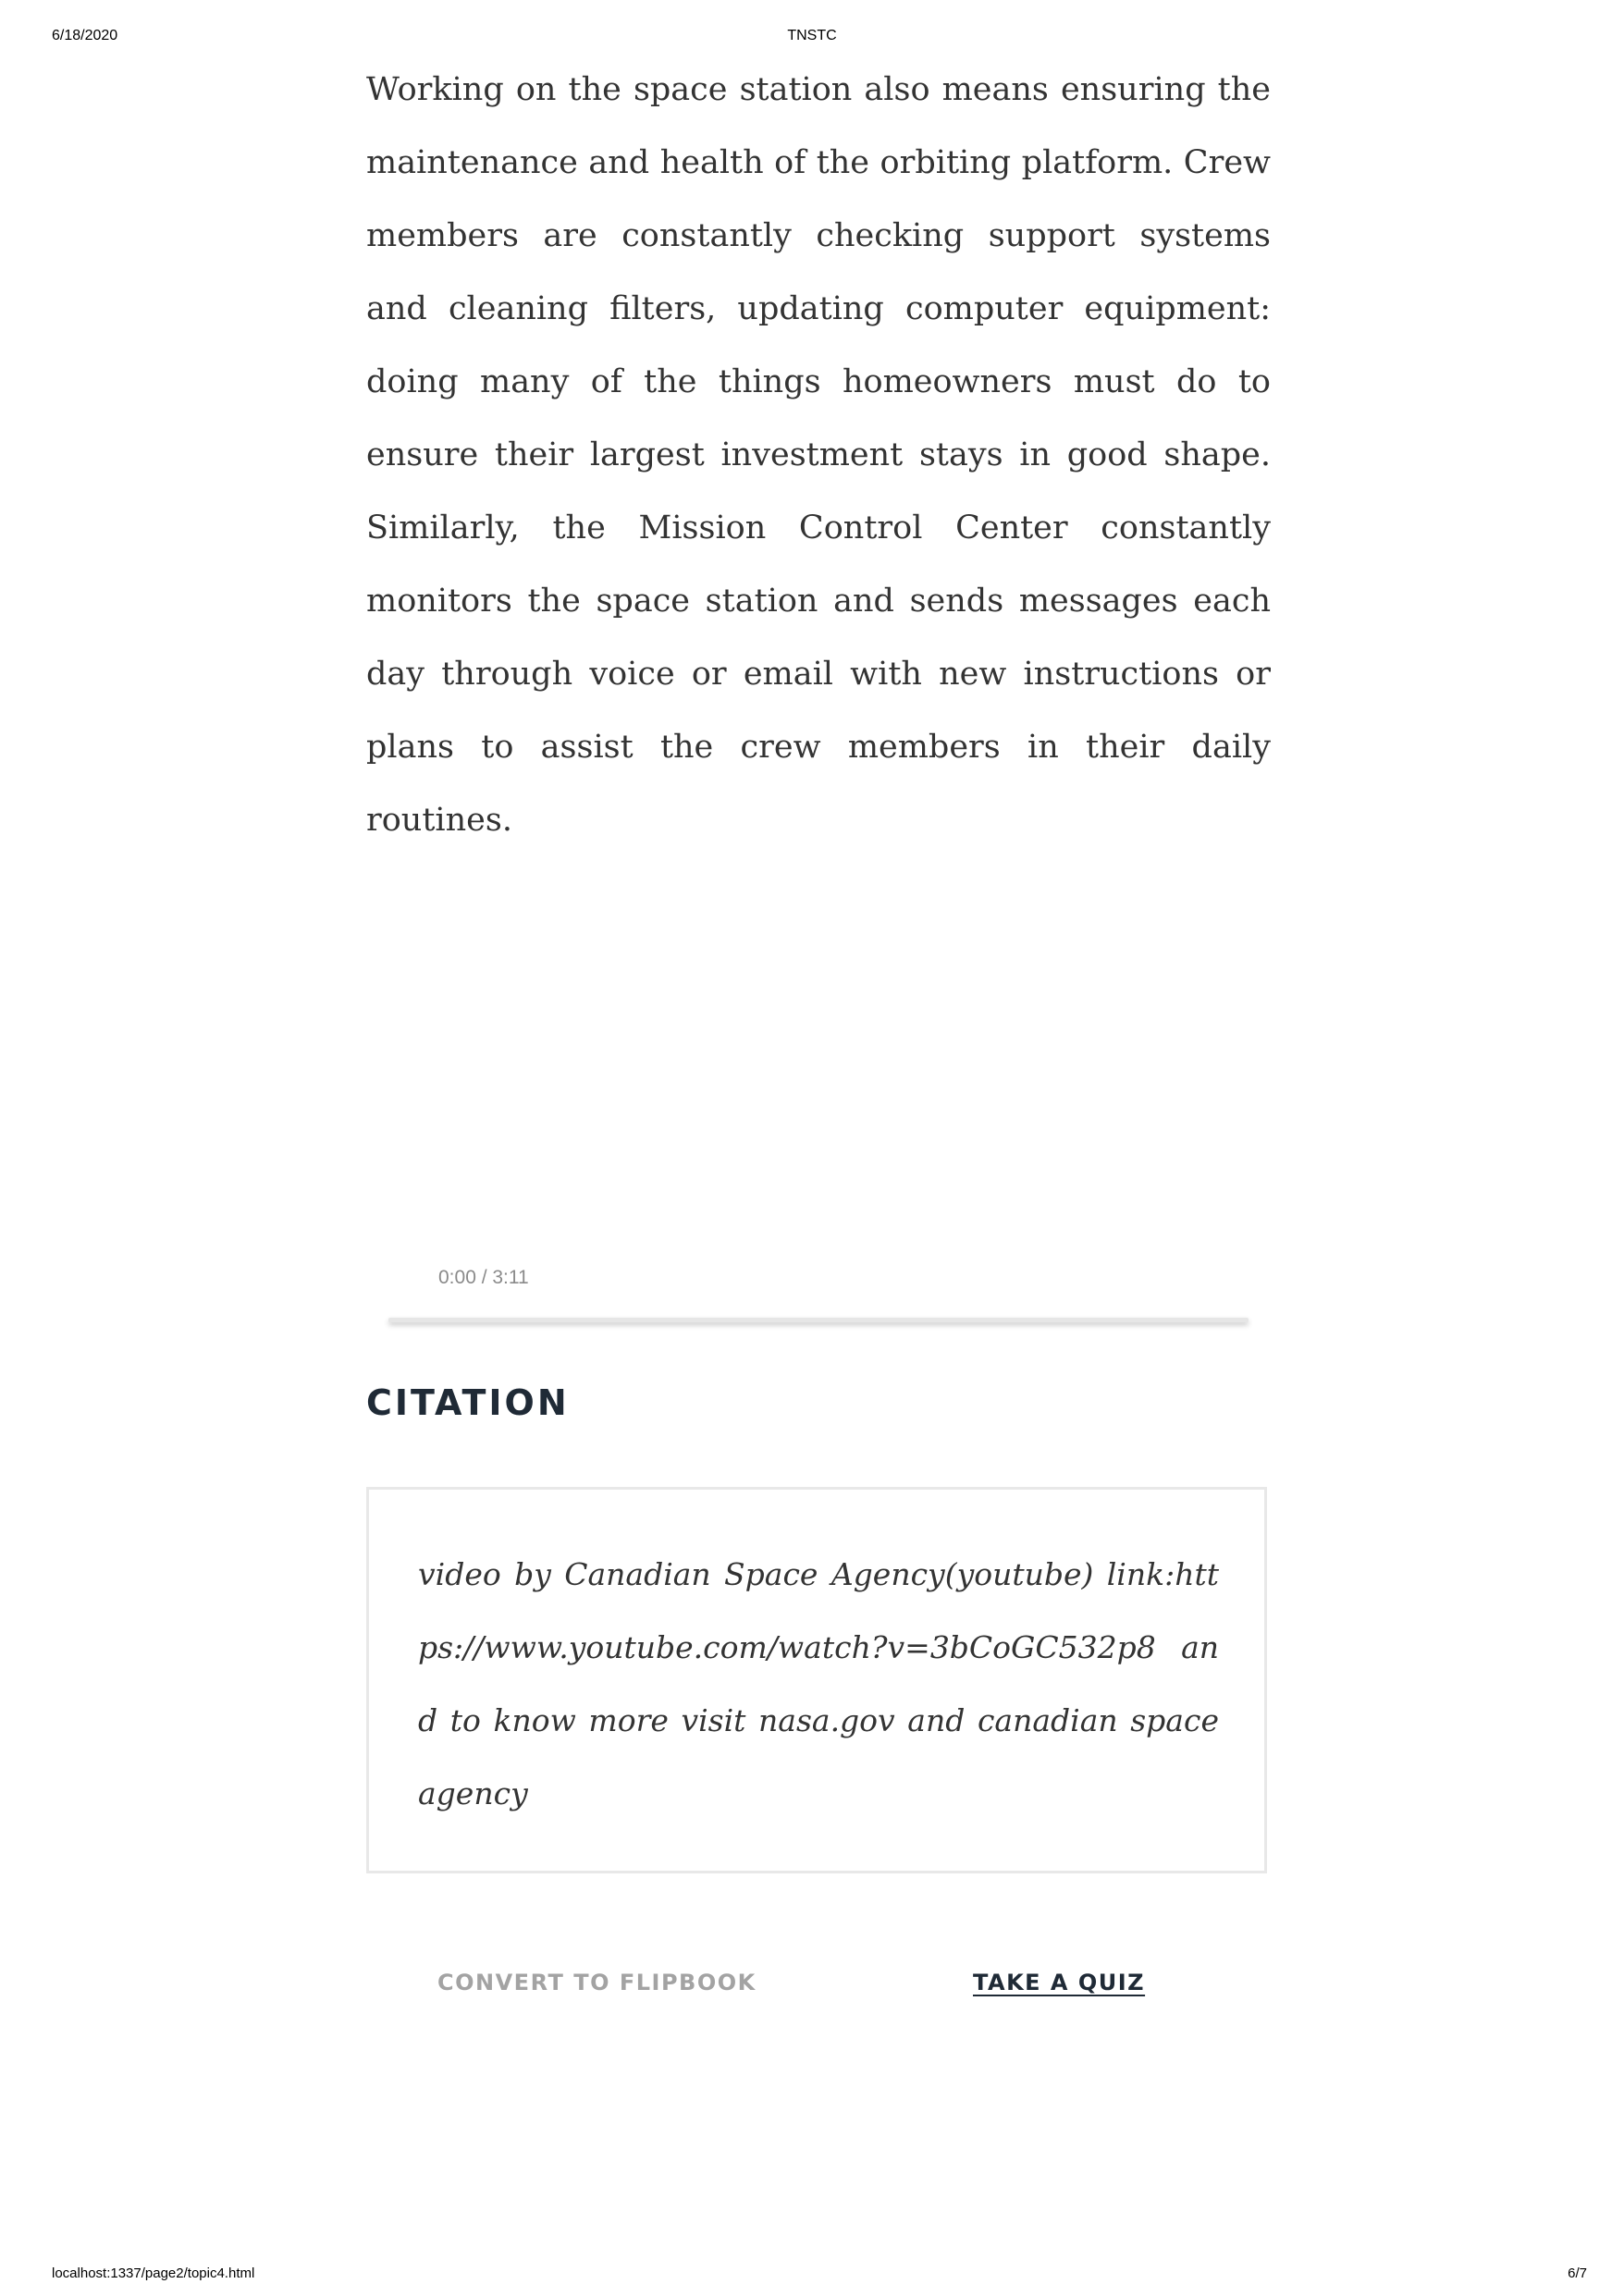 This screenshot has width=1624, height=2296. Describe the element at coordinates (818, 1320) in the screenshot. I see `video-progress-bar` at that location.